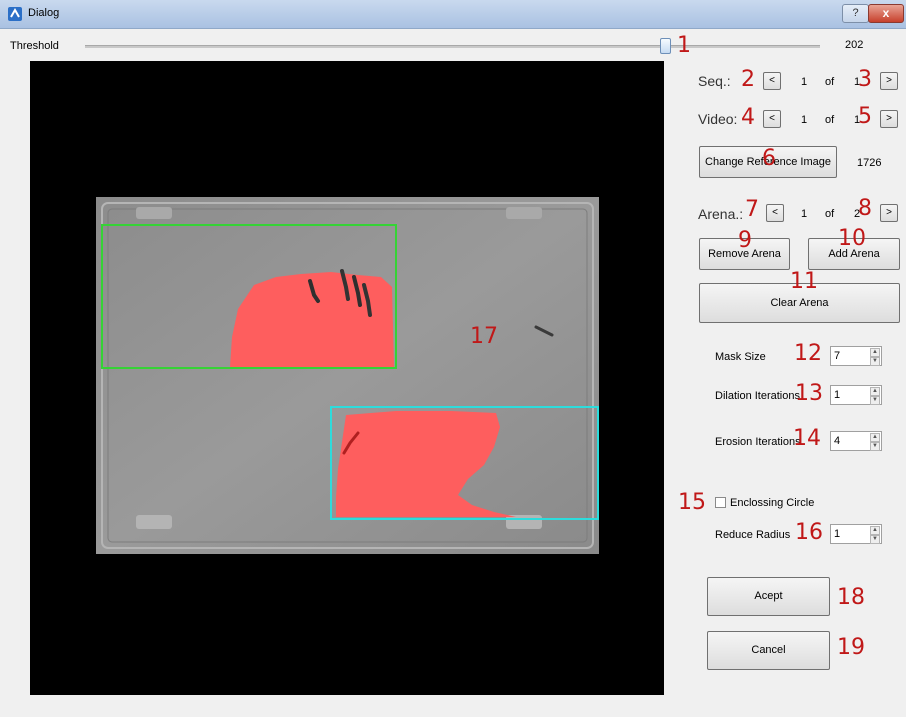 Image resolution: width=906 pixels, height=717 pixels. I want to click on annotation-9: 9, so click(745, 240).